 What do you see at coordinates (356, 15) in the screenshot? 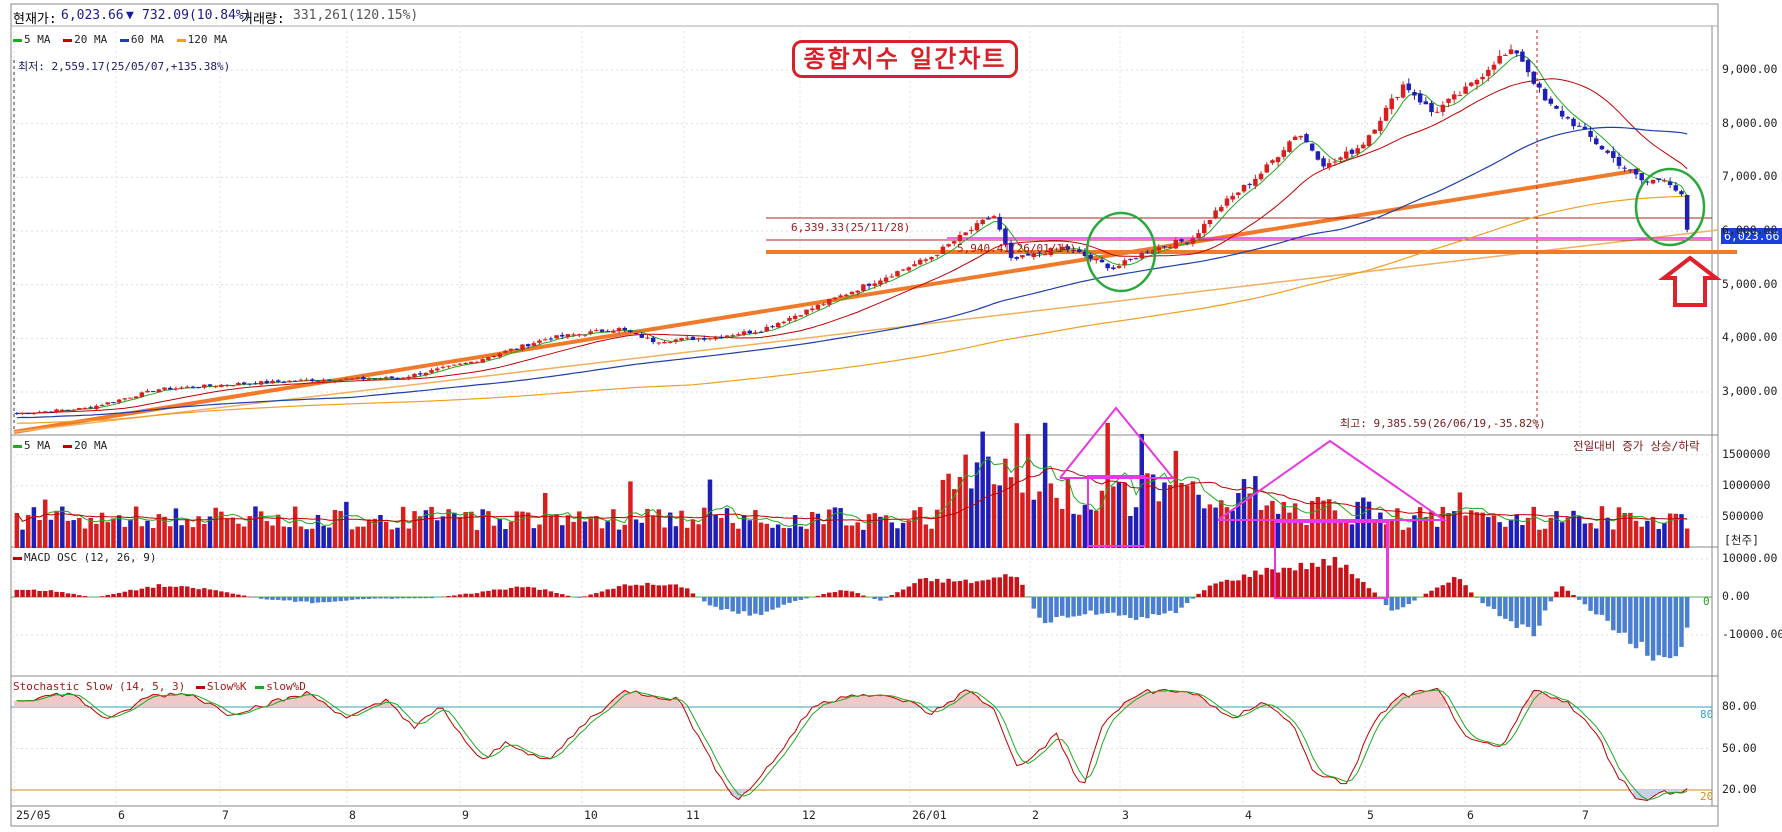
I see `volume-value: 331,261(120.15%)` at bounding box center [356, 15].